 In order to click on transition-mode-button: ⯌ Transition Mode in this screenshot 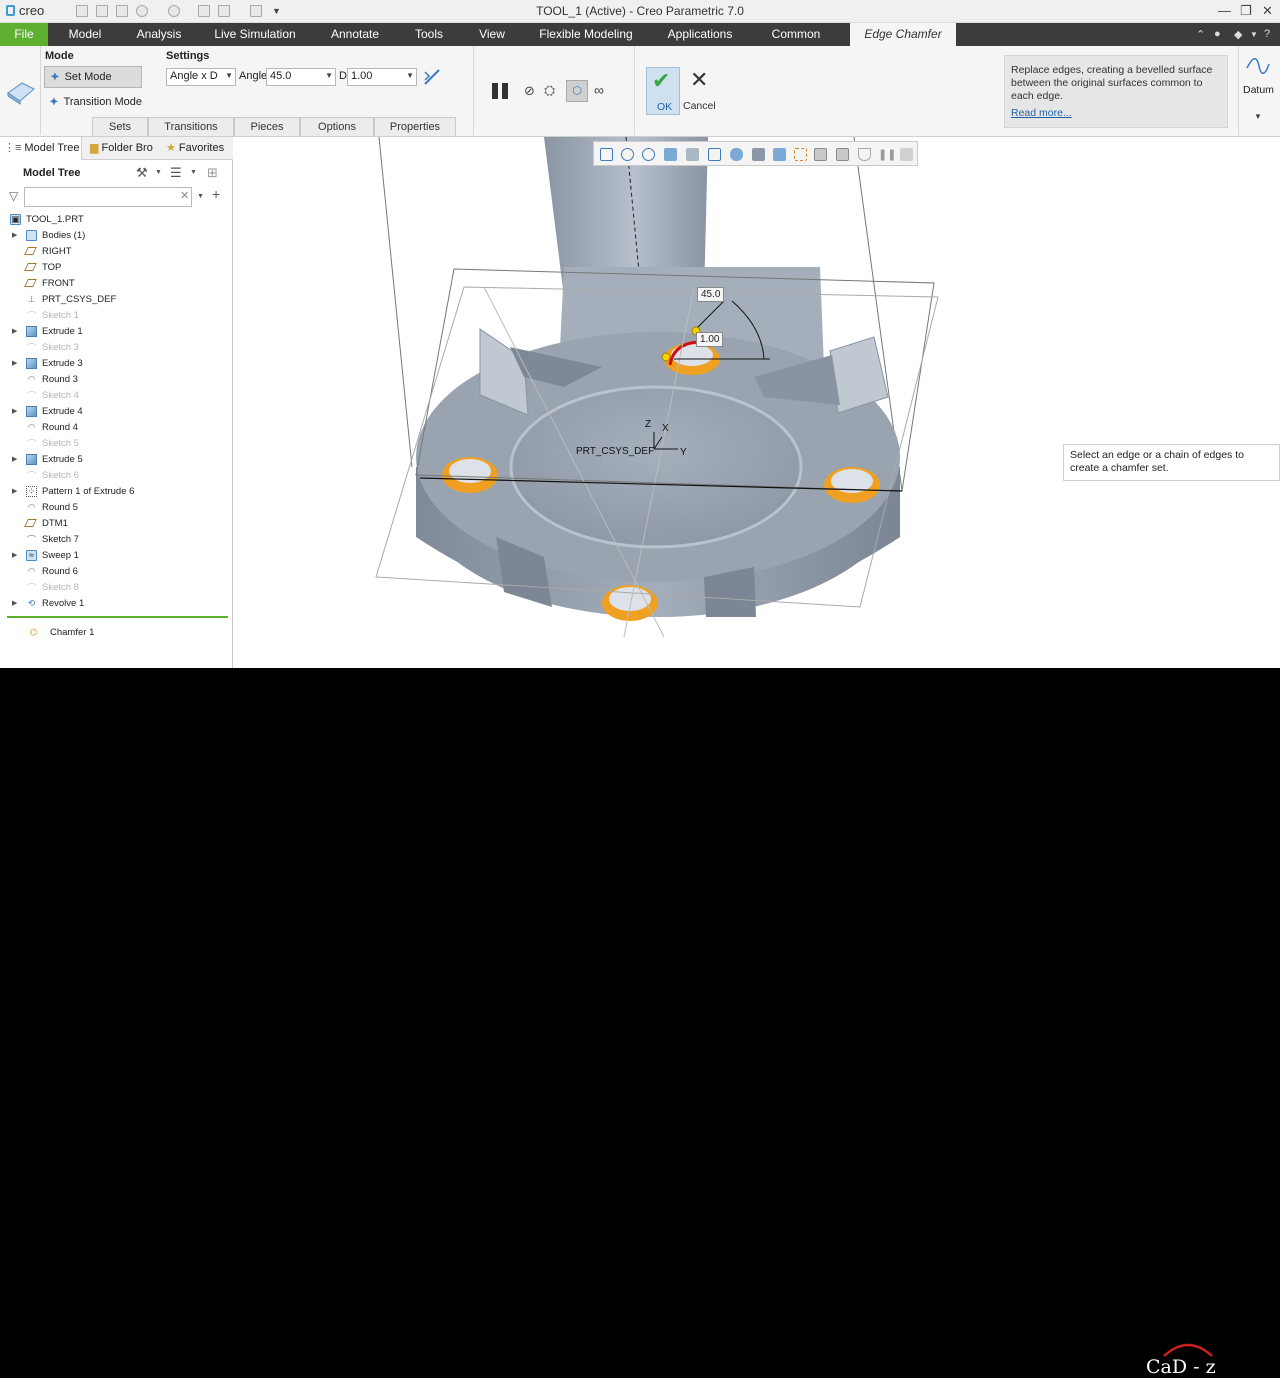, I will do `click(99, 102)`.